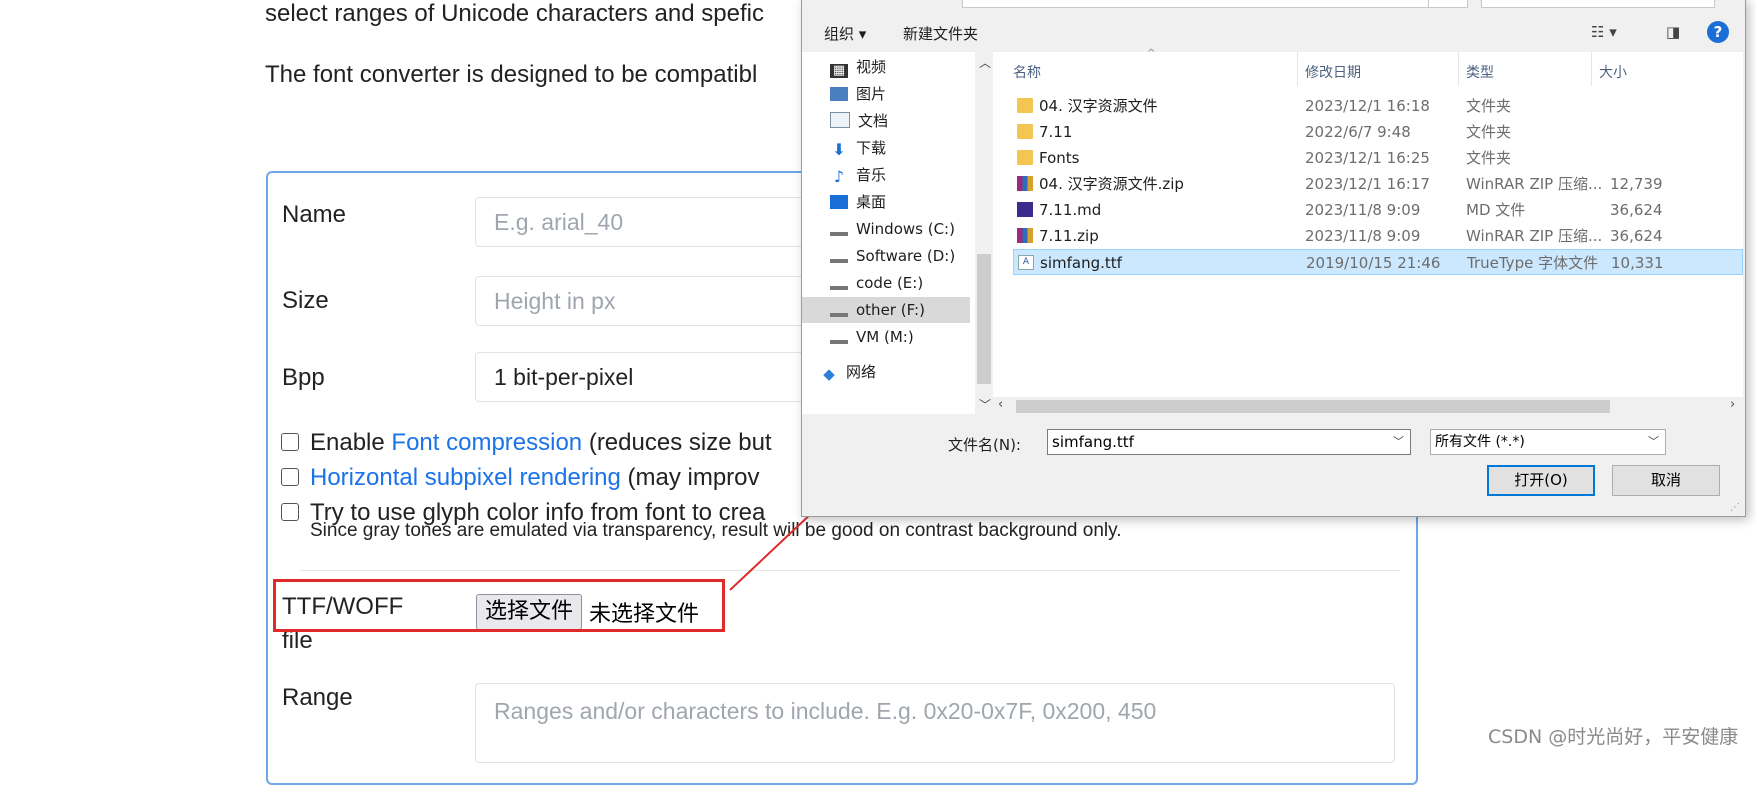 This screenshot has width=1756, height=785. What do you see at coordinates (1496, 210) in the screenshot?
I see `file-type: MD 文件` at bounding box center [1496, 210].